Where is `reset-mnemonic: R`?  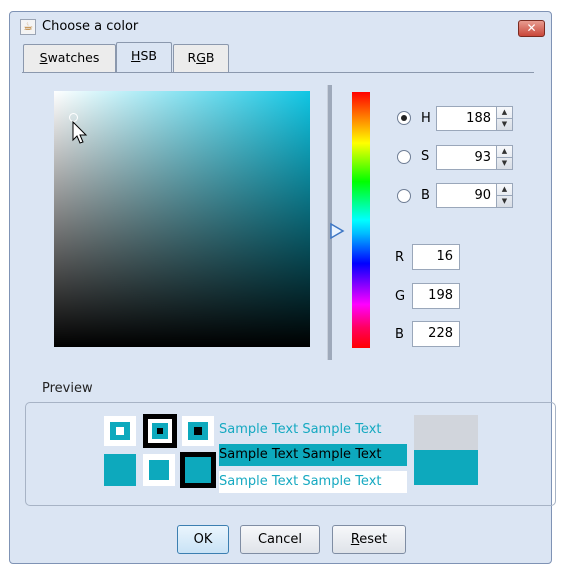 reset-mnemonic: R is located at coordinates (355, 539).